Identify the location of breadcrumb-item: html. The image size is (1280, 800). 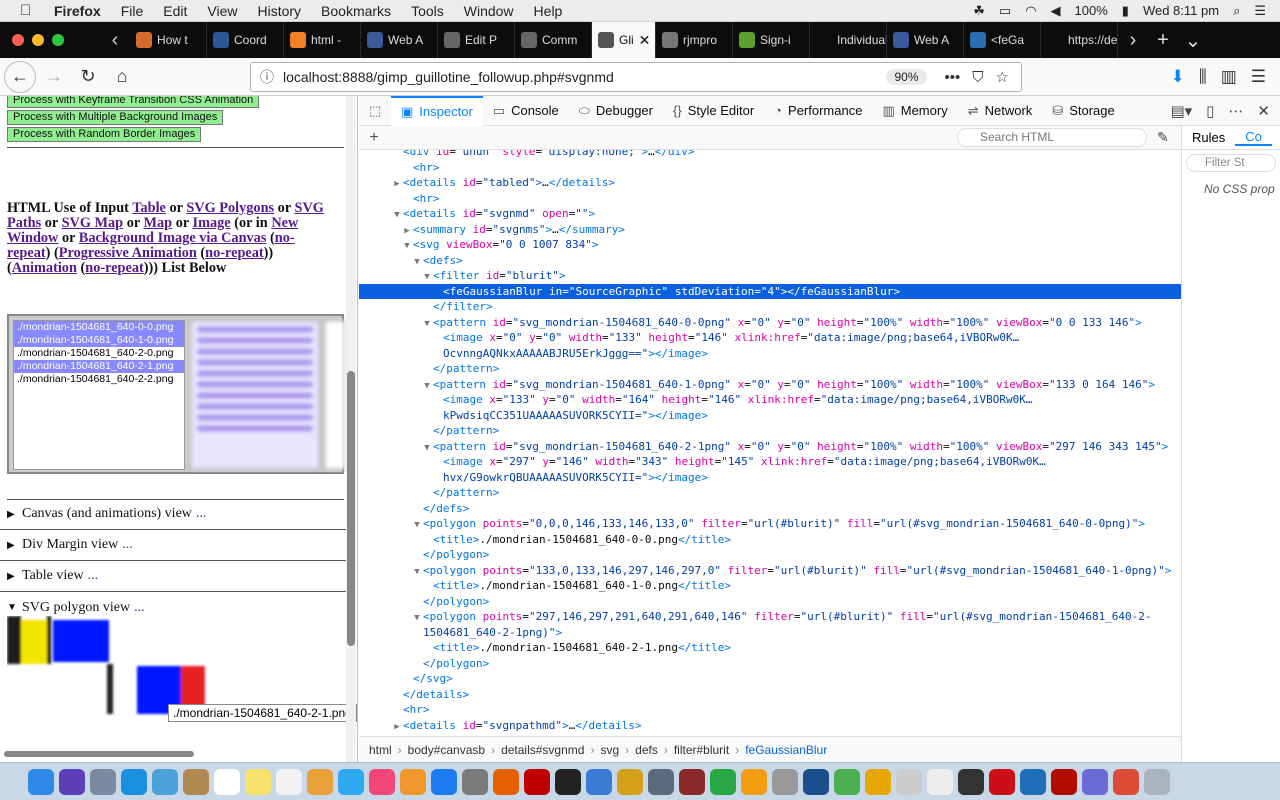
(380, 750).